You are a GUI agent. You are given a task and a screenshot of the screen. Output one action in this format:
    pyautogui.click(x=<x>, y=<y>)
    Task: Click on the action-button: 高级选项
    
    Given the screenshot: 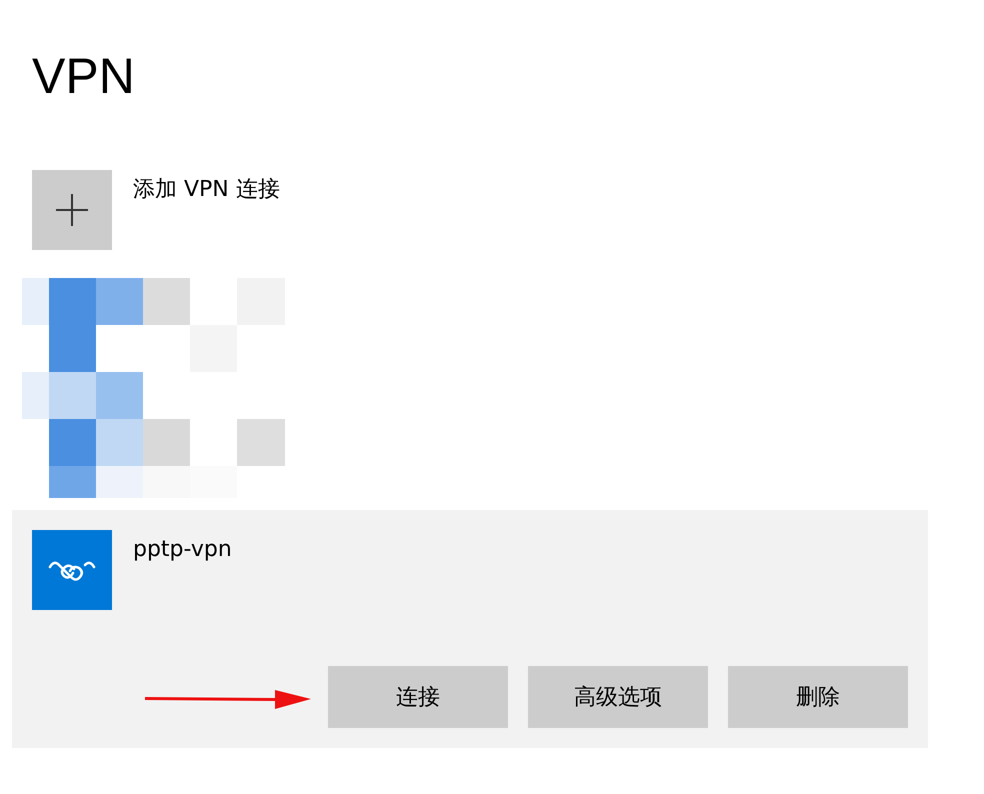 What is the action you would take?
    pyautogui.click(x=618, y=697)
    